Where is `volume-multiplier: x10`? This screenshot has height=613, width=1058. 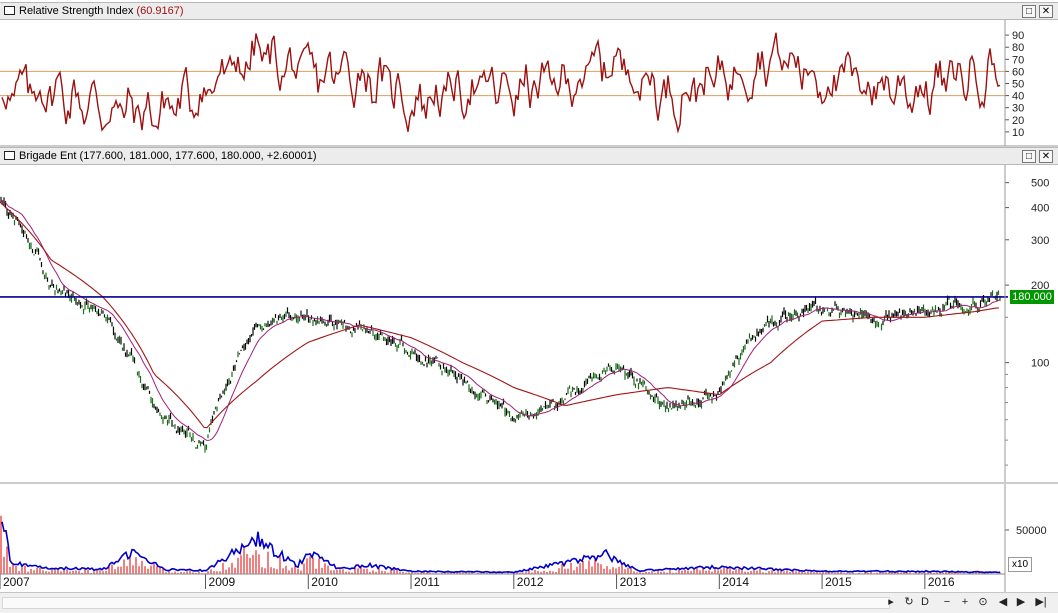
volume-multiplier: x10 is located at coordinates (1020, 564).